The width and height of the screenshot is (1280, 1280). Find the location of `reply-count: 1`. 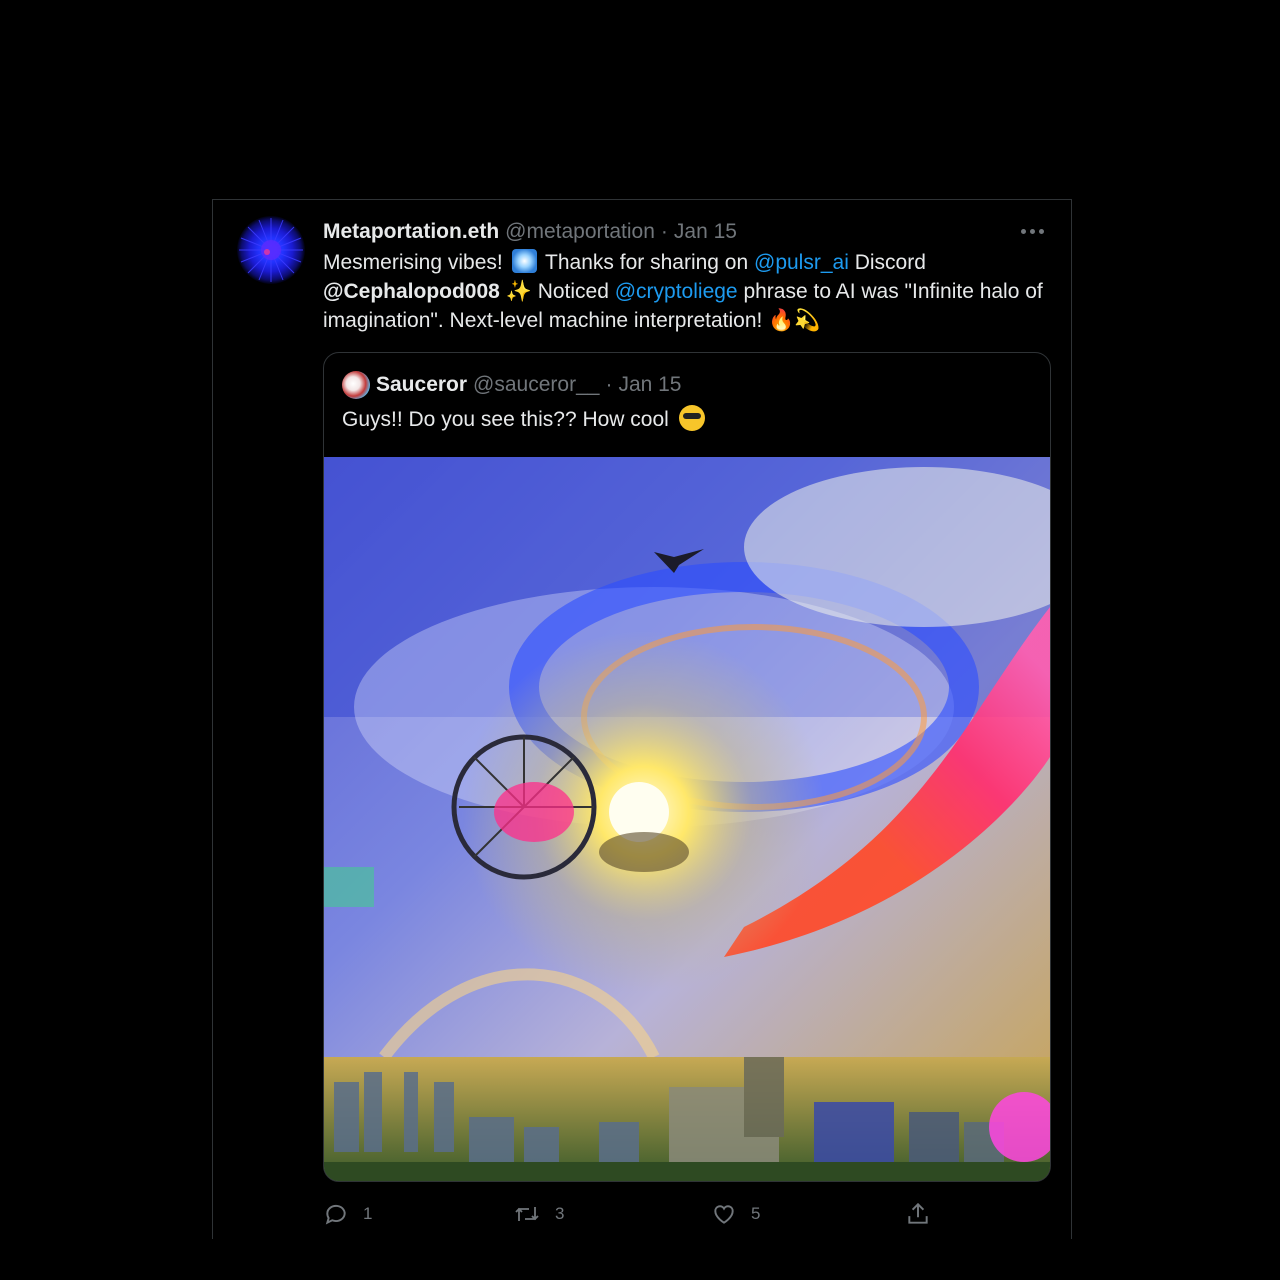

reply-count: 1 is located at coordinates (368, 1213).